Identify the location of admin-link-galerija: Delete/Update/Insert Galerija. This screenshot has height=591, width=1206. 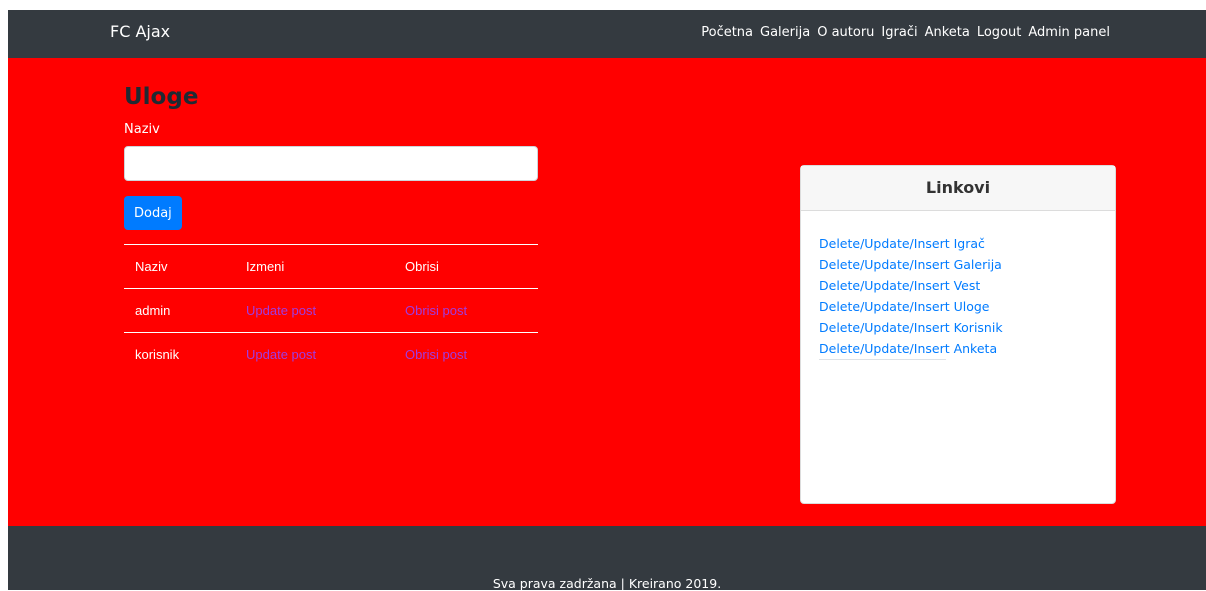
(910, 264).